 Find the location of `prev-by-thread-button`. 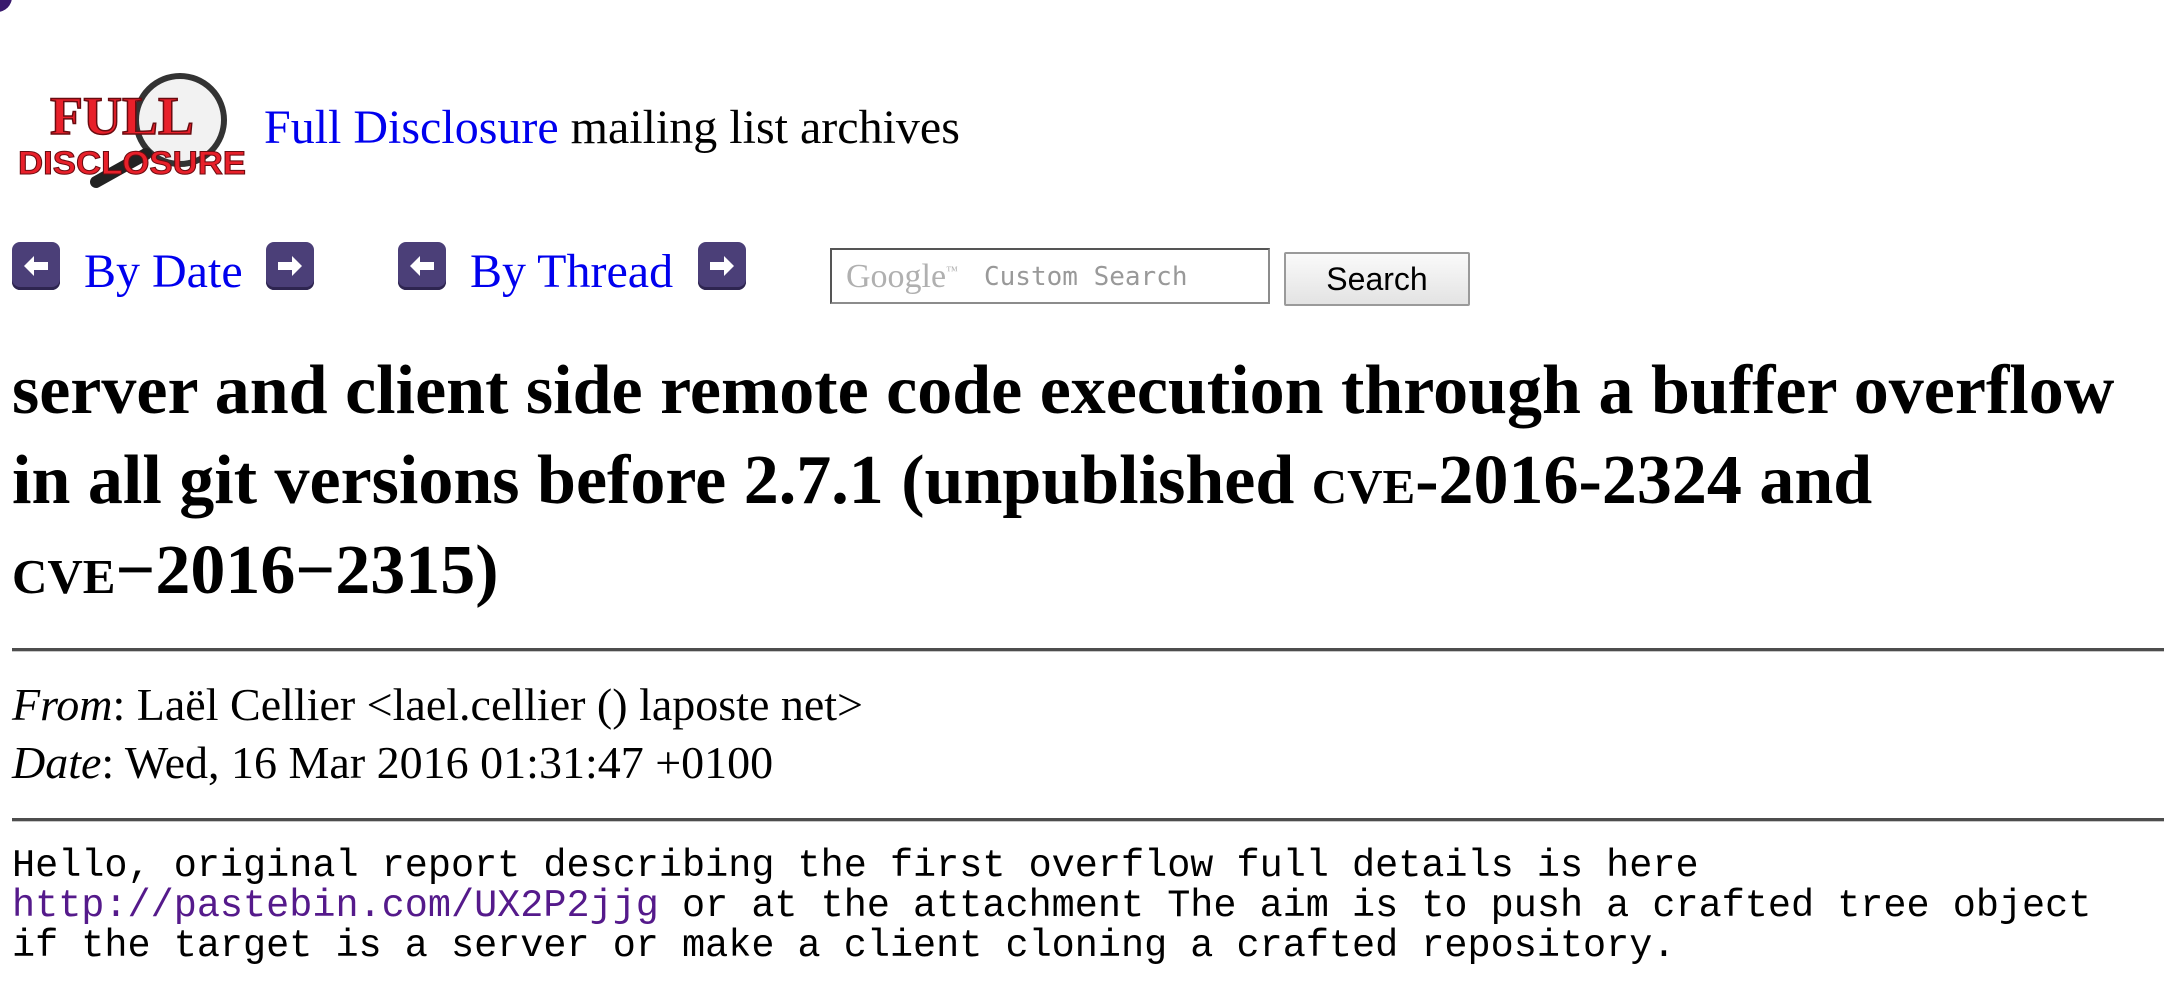

prev-by-thread-button is located at coordinates (422, 266).